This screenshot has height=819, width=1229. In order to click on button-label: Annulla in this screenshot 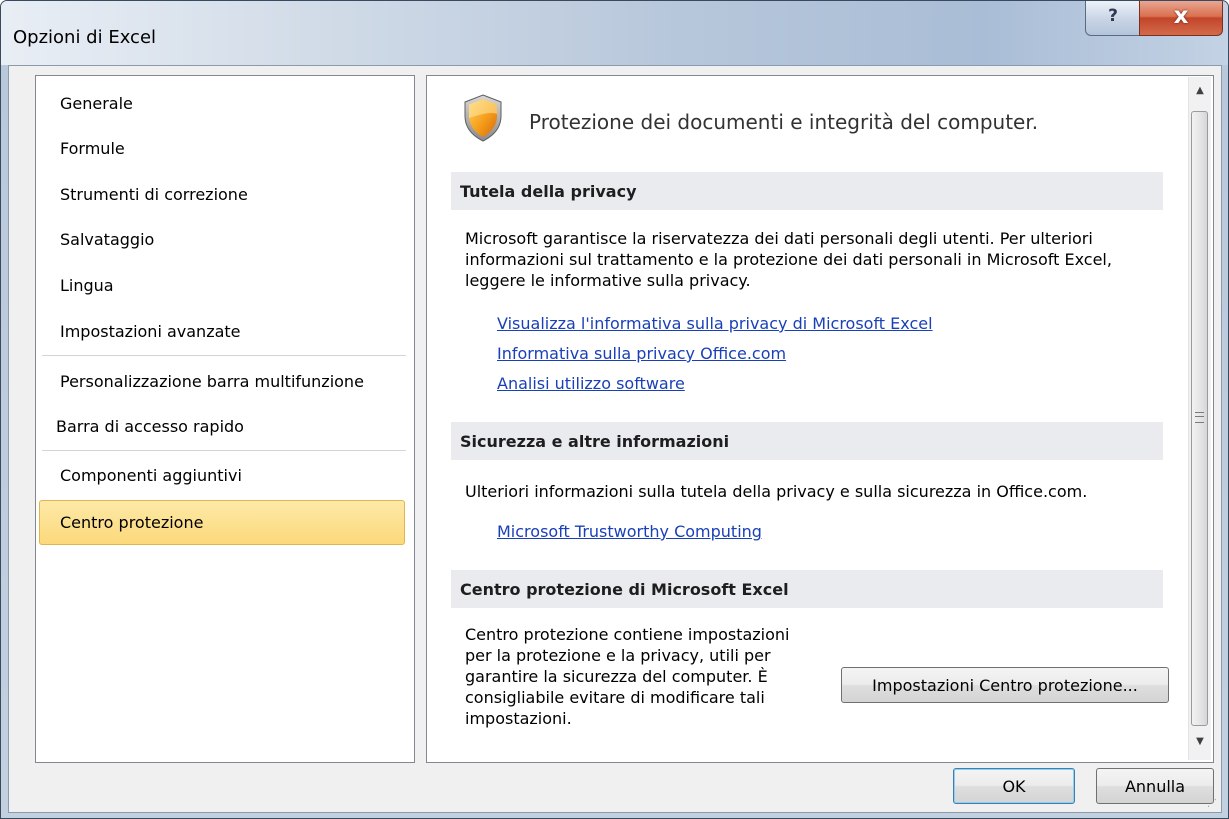, I will do `click(1155, 786)`.